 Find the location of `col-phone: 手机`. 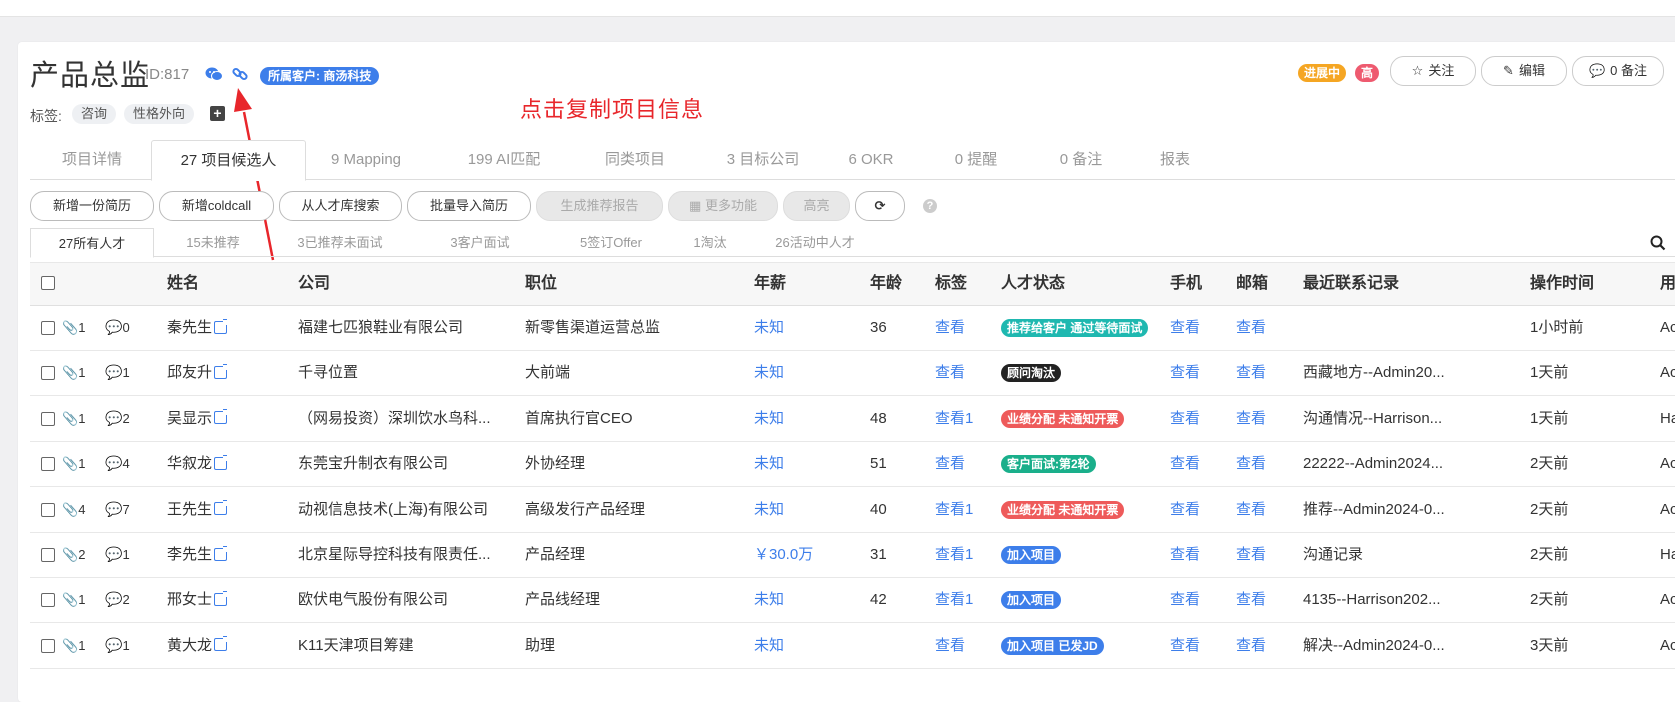

col-phone: 手机 is located at coordinates (1186, 284).